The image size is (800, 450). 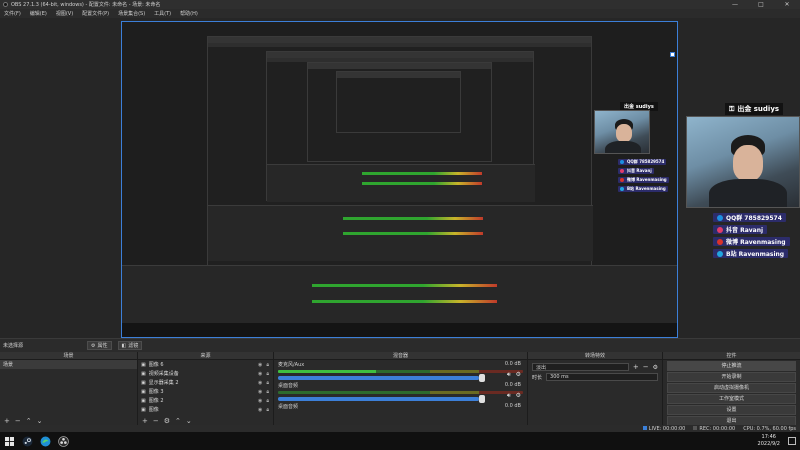 What do you see at coordinates (68, 356) in the screenshot?
I see `scenes-dock-title: 场景` at bounding box center [68, 356].